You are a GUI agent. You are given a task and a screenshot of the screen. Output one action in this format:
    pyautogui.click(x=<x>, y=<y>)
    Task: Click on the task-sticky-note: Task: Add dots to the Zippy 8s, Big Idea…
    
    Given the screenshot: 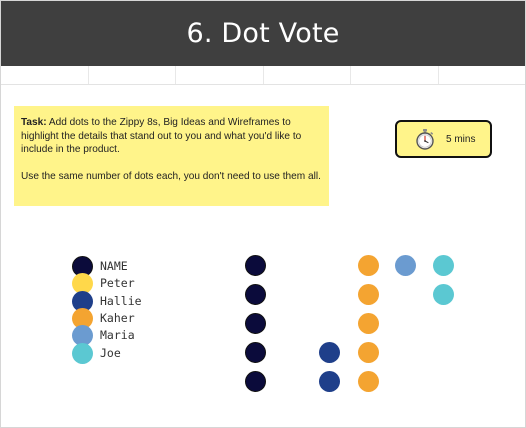 What is the action you would take?
    pyautogui.click(x=171, y=156)
    